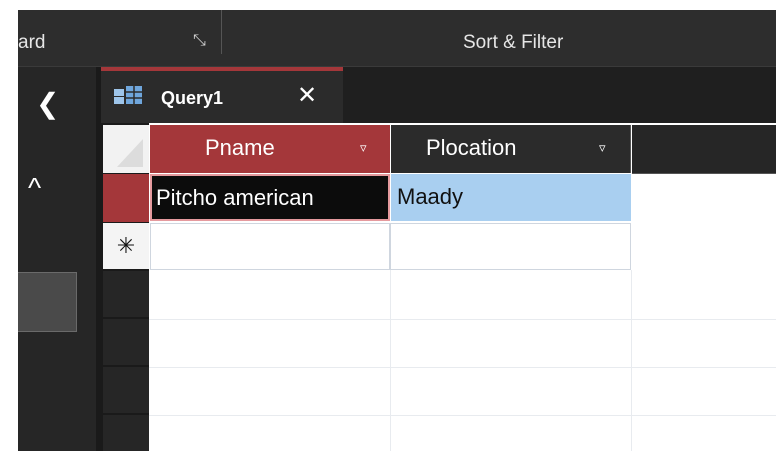 The width and height of the screenshot is (778, 451). What do you see at coordinates (34, 188) in the screenshot?
I see `chevron-up-icon: ^` at bounding box center [34, 188].